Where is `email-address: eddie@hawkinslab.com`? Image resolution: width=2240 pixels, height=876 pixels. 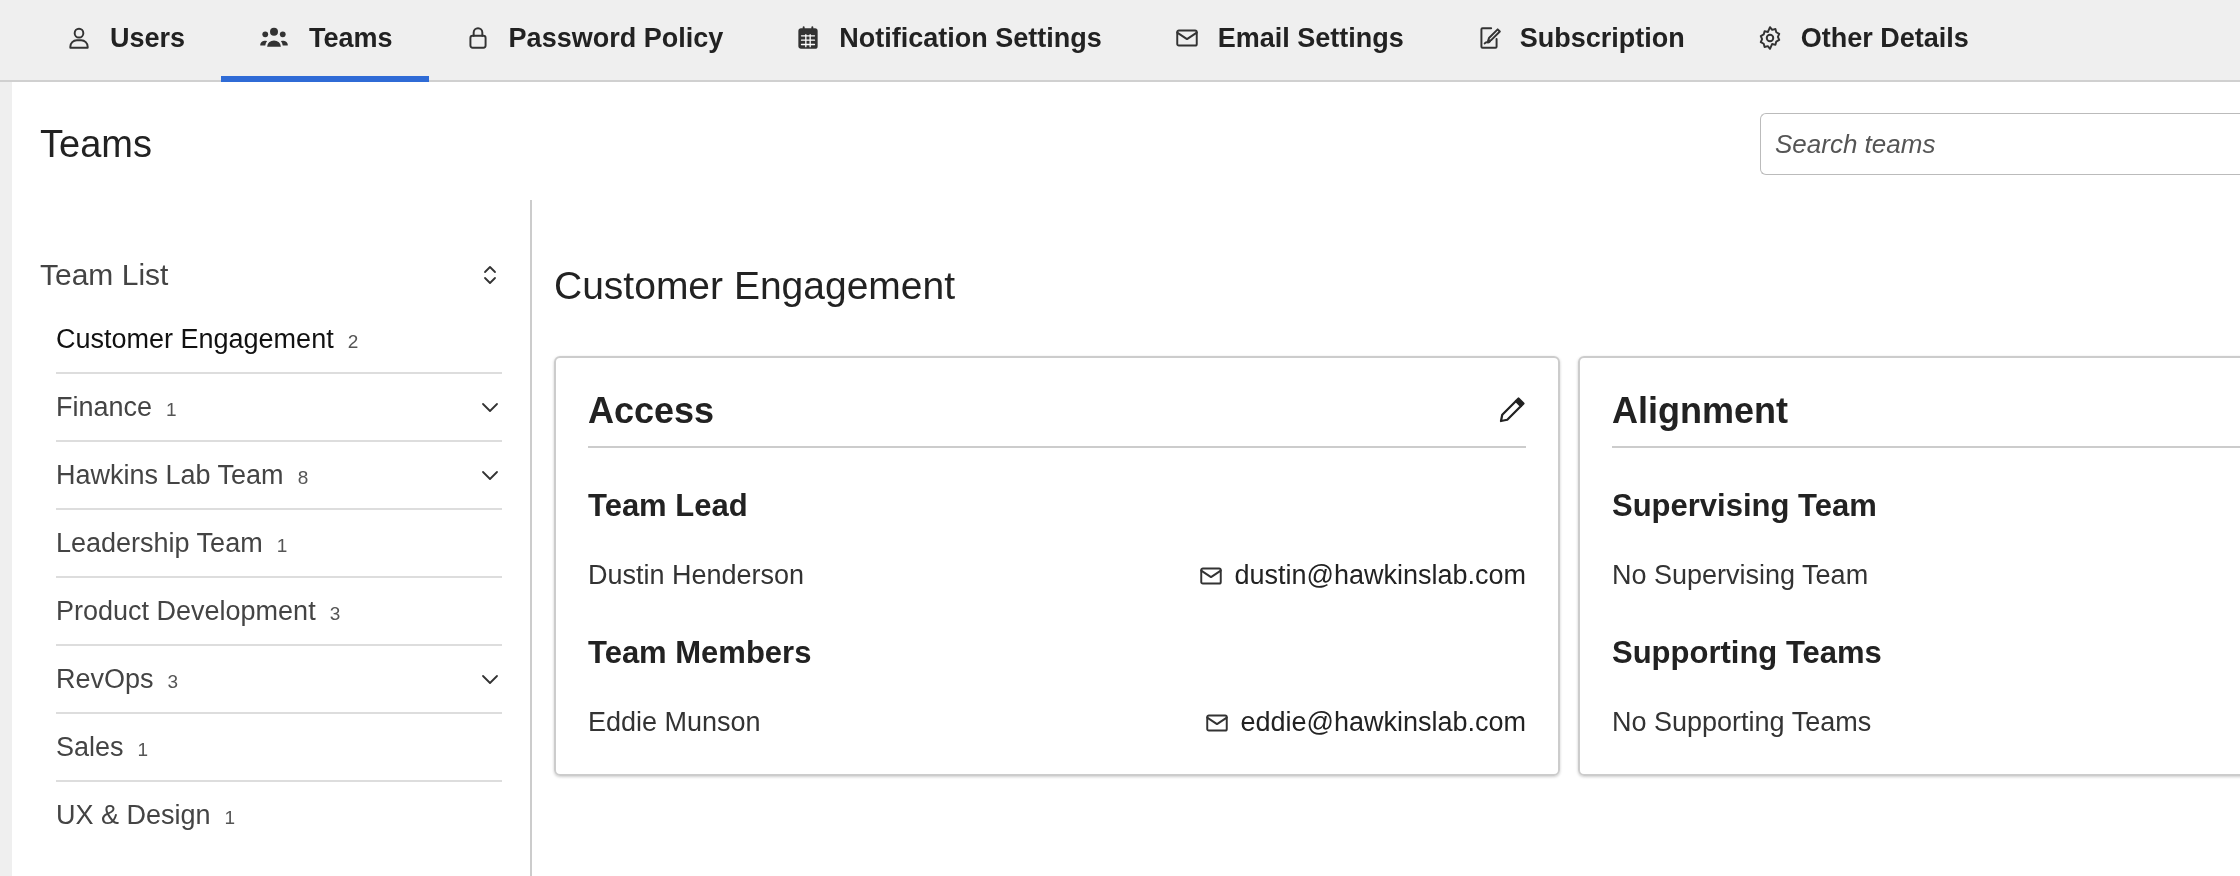 email-address: eddie@hawkinslab.com is located at coordinates (1383, 722).